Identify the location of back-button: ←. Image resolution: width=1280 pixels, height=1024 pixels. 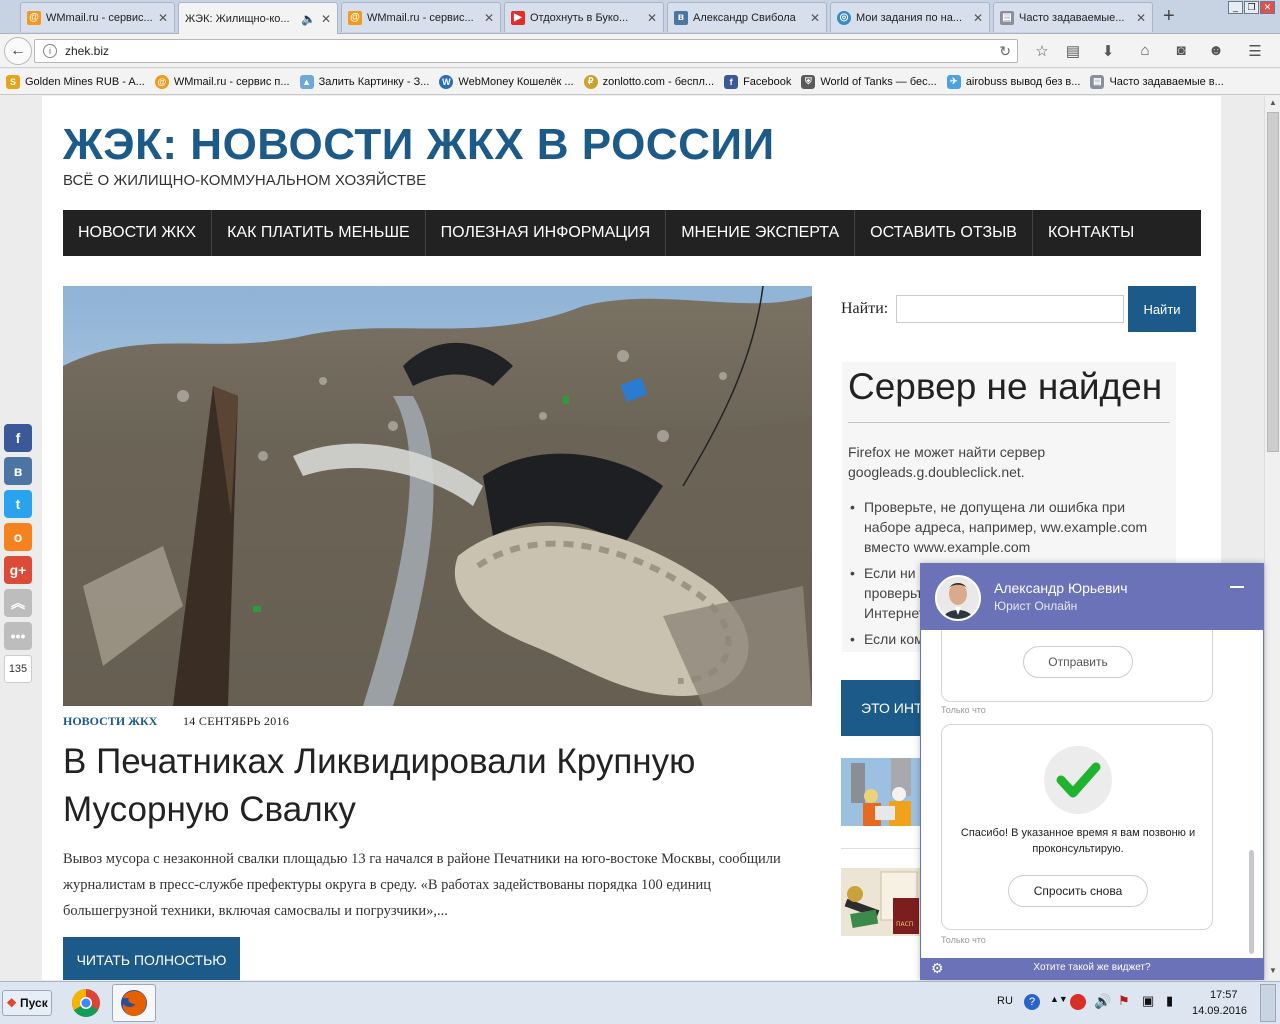
(18, 51).